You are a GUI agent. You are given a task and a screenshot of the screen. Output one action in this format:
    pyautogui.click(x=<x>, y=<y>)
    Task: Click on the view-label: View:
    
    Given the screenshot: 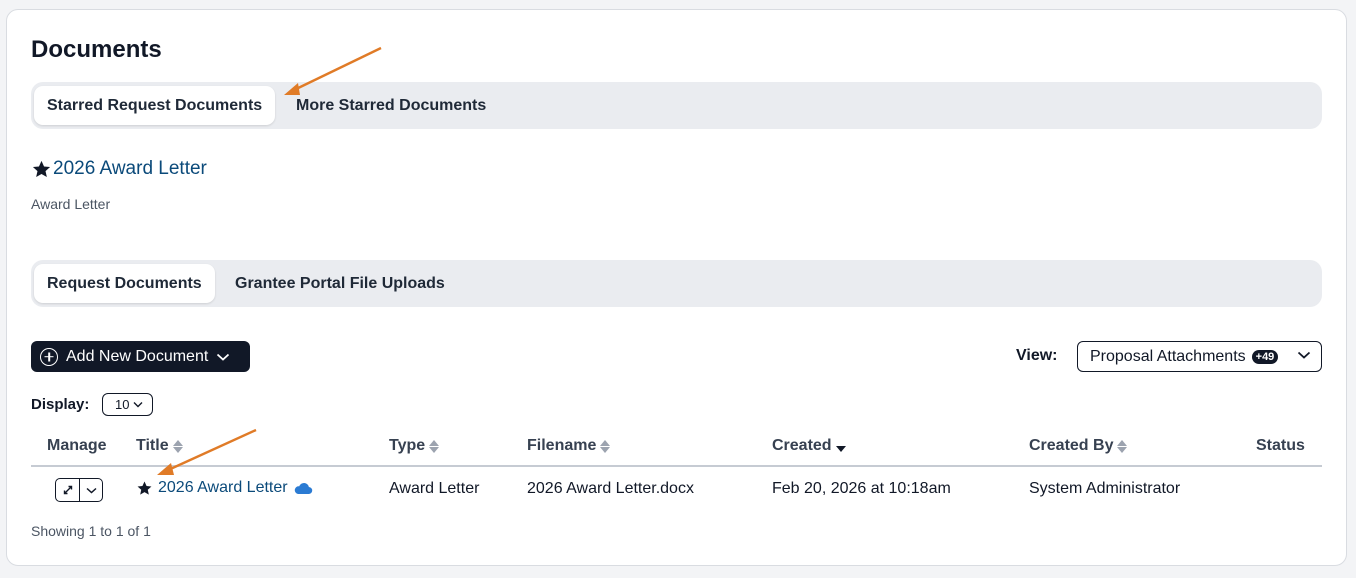 What is the action you would take?
    pyautogui.click(x=1037, y=355)
    